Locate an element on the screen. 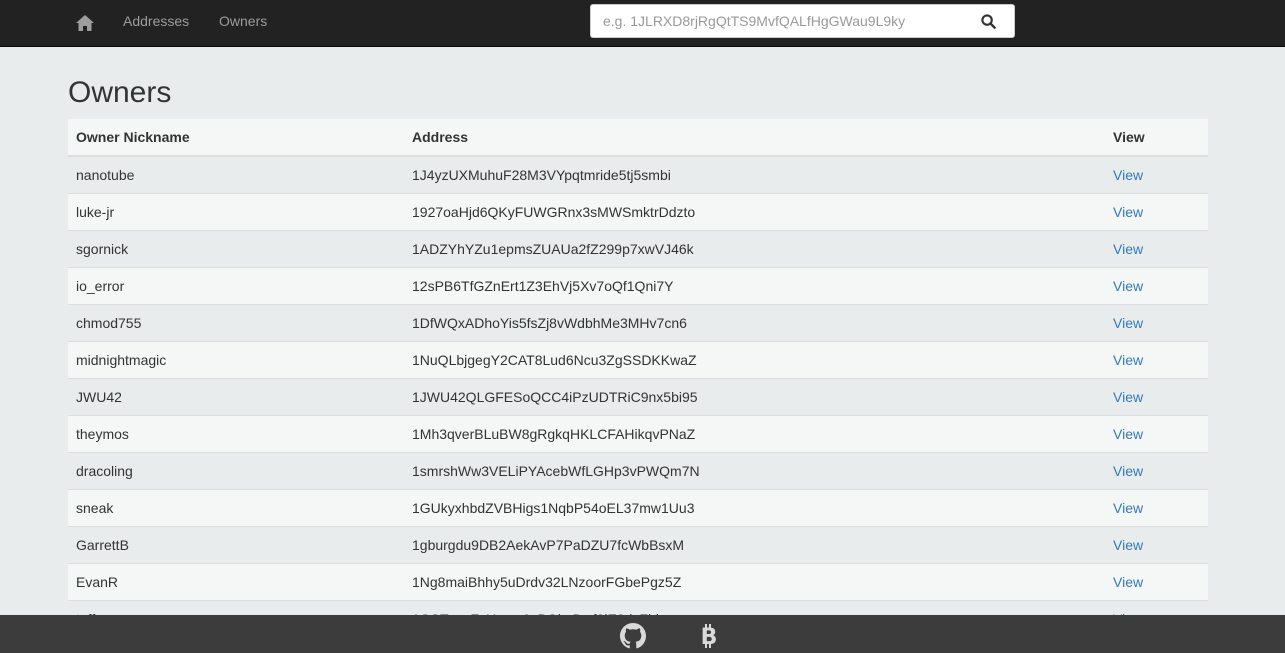  owner-nickname-cell: nanotube is located at coordinates (236, 174).